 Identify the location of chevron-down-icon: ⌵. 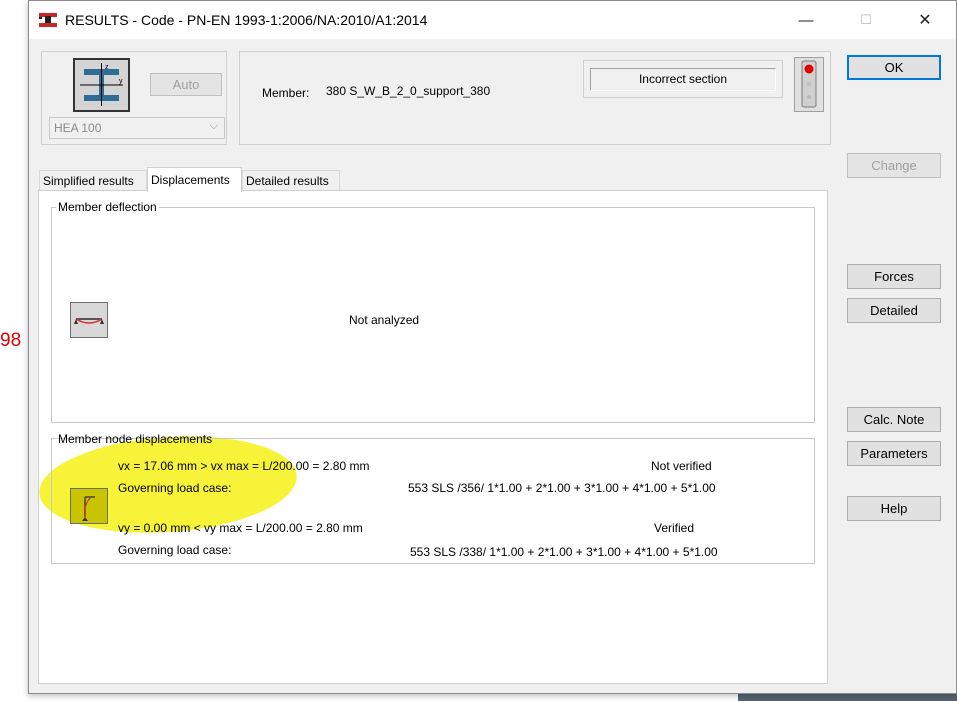
(213, 126).